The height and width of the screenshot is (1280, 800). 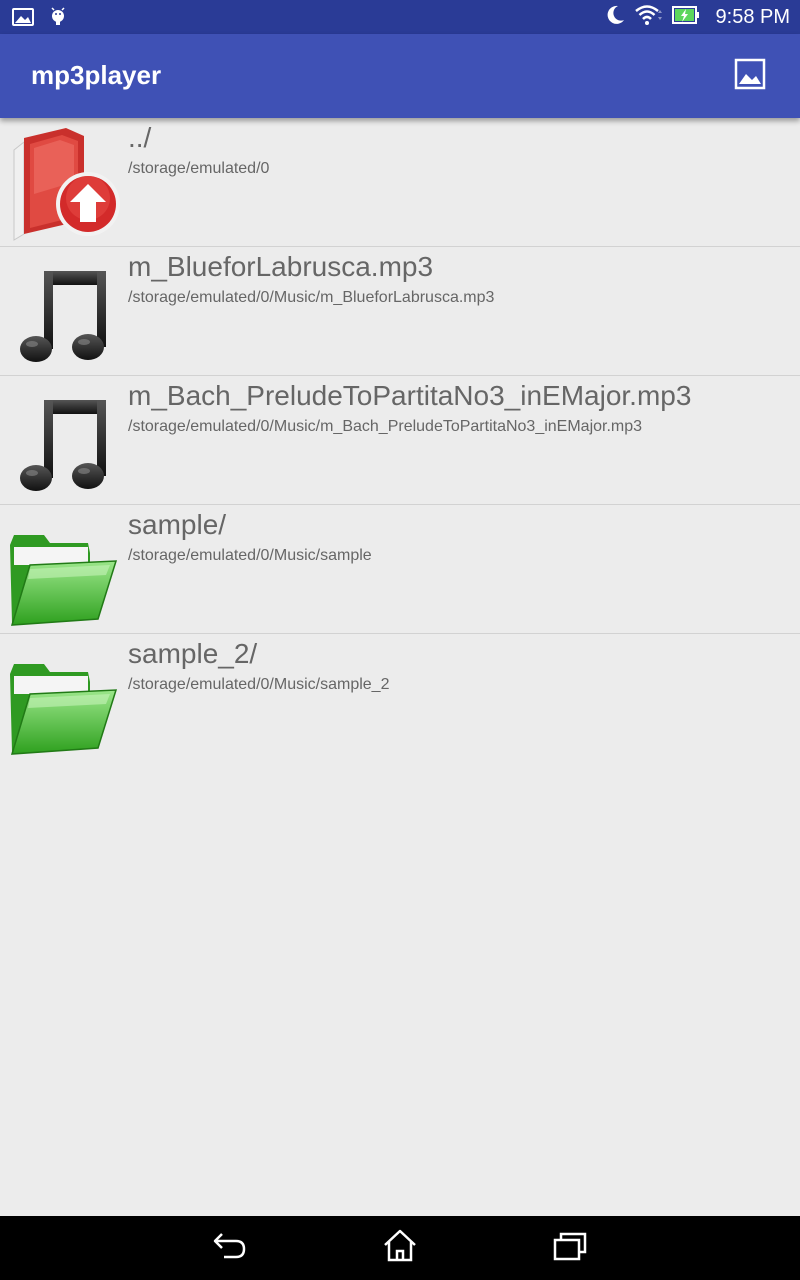 I want to click on back-button, so click(x=230, y=1248).